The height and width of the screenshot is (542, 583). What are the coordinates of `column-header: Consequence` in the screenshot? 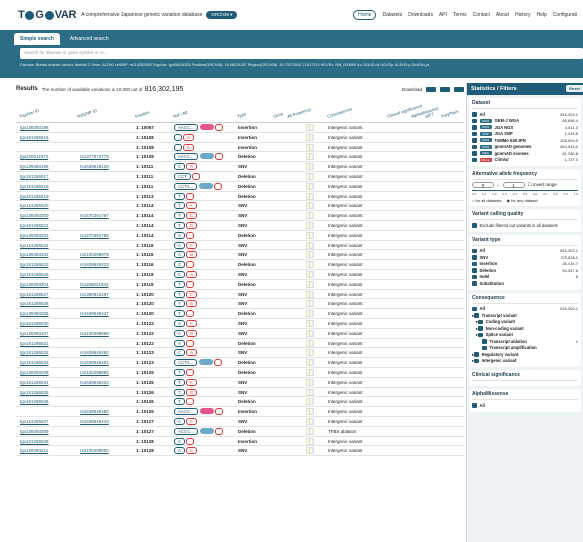 It's located at (339, 112).